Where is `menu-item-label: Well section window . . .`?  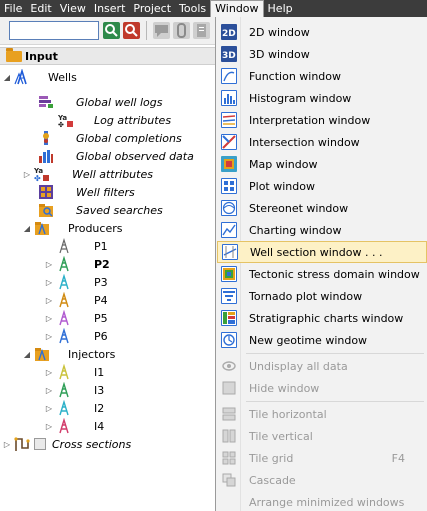 menu-item-label: Well section window . . . is located at coordinates (316, 252).